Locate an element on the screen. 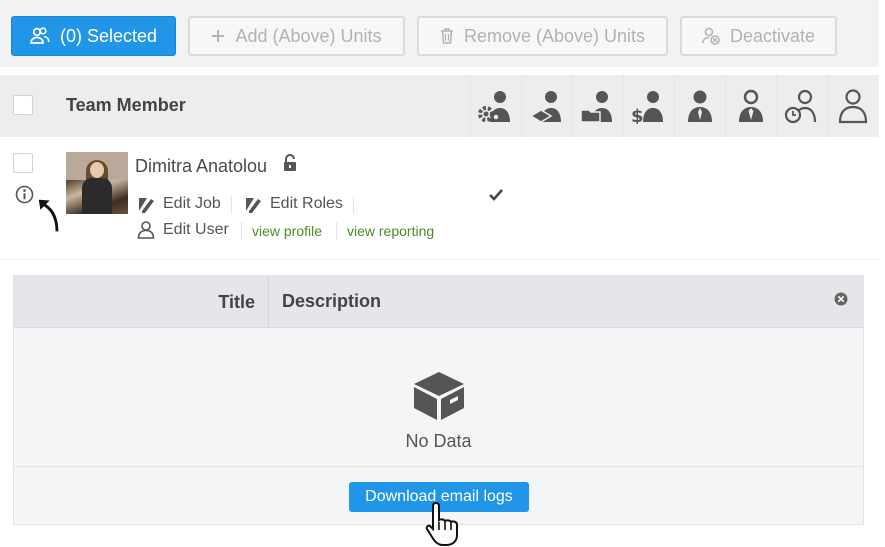 The image size is (885, 547). no-data-text: No Data is located at coordinates (438, 441).